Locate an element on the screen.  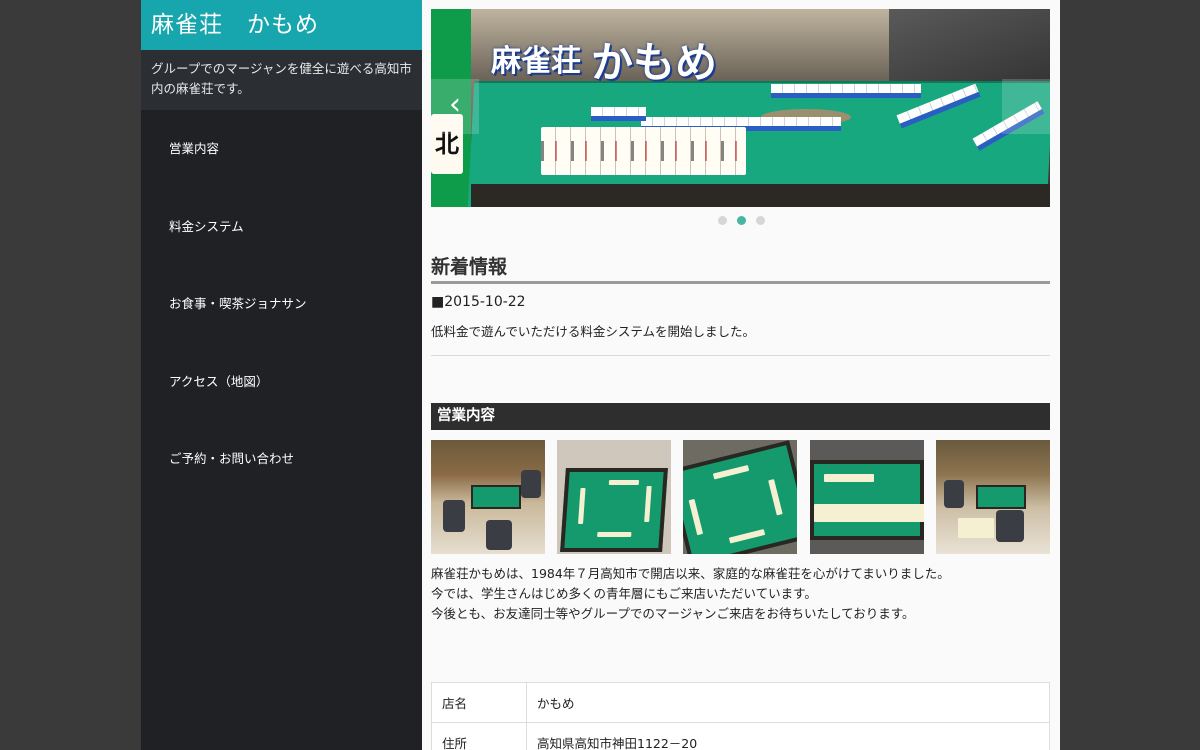
slider-pagination is located at coordinates (741, 220).